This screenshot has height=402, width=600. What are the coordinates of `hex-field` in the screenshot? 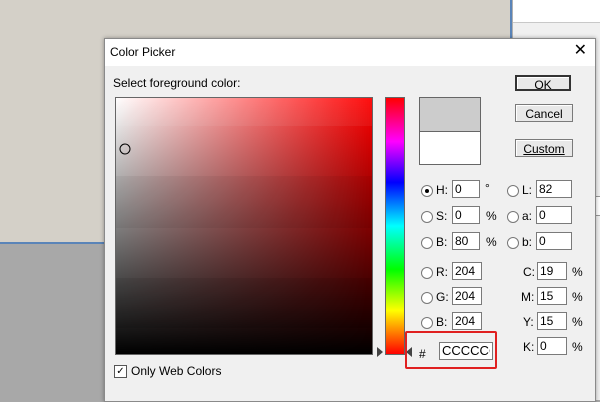 It's located at (466, 351).